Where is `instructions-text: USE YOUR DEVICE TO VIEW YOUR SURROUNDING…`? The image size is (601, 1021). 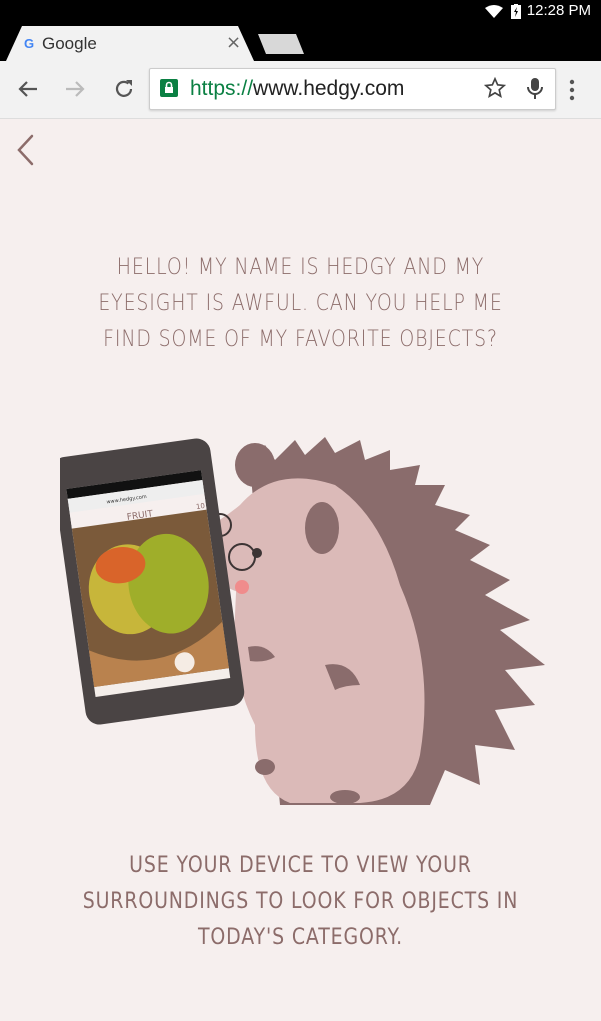
instructions-text: USE YOUR DEVICE TO VIEW YOUR SURROUNDING… is located at coordinates (300, 901).